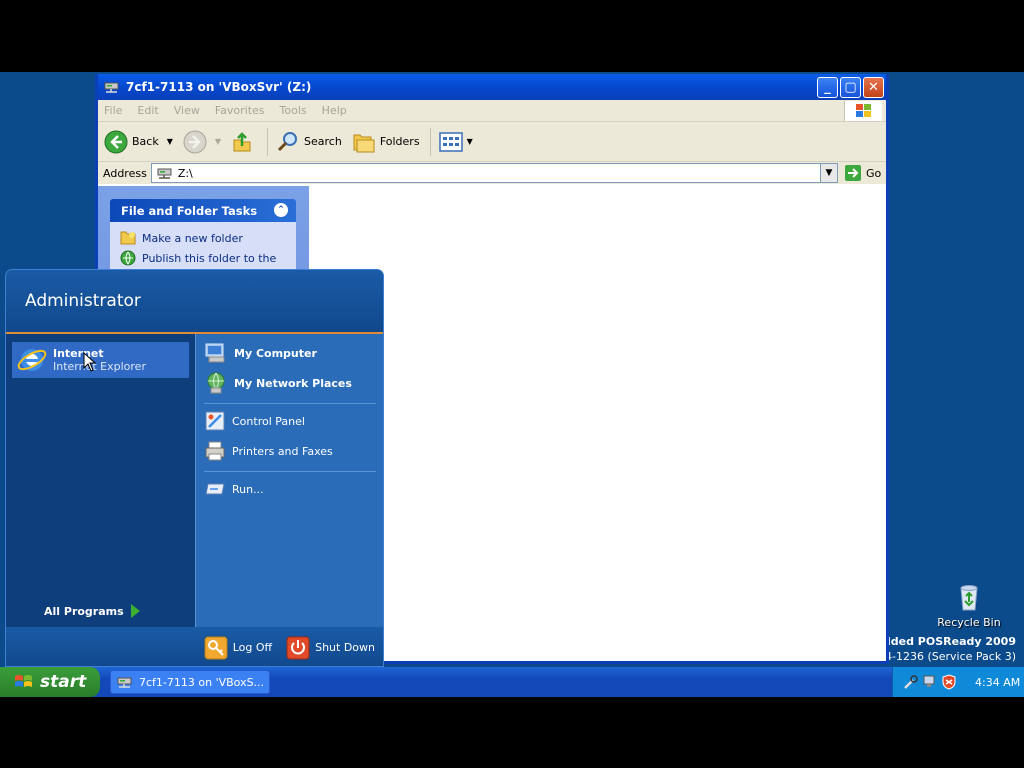  What do you see at coordinates (215, 451) in the screenshot?
I see `printer-icon` at bounding box center [215, 451].